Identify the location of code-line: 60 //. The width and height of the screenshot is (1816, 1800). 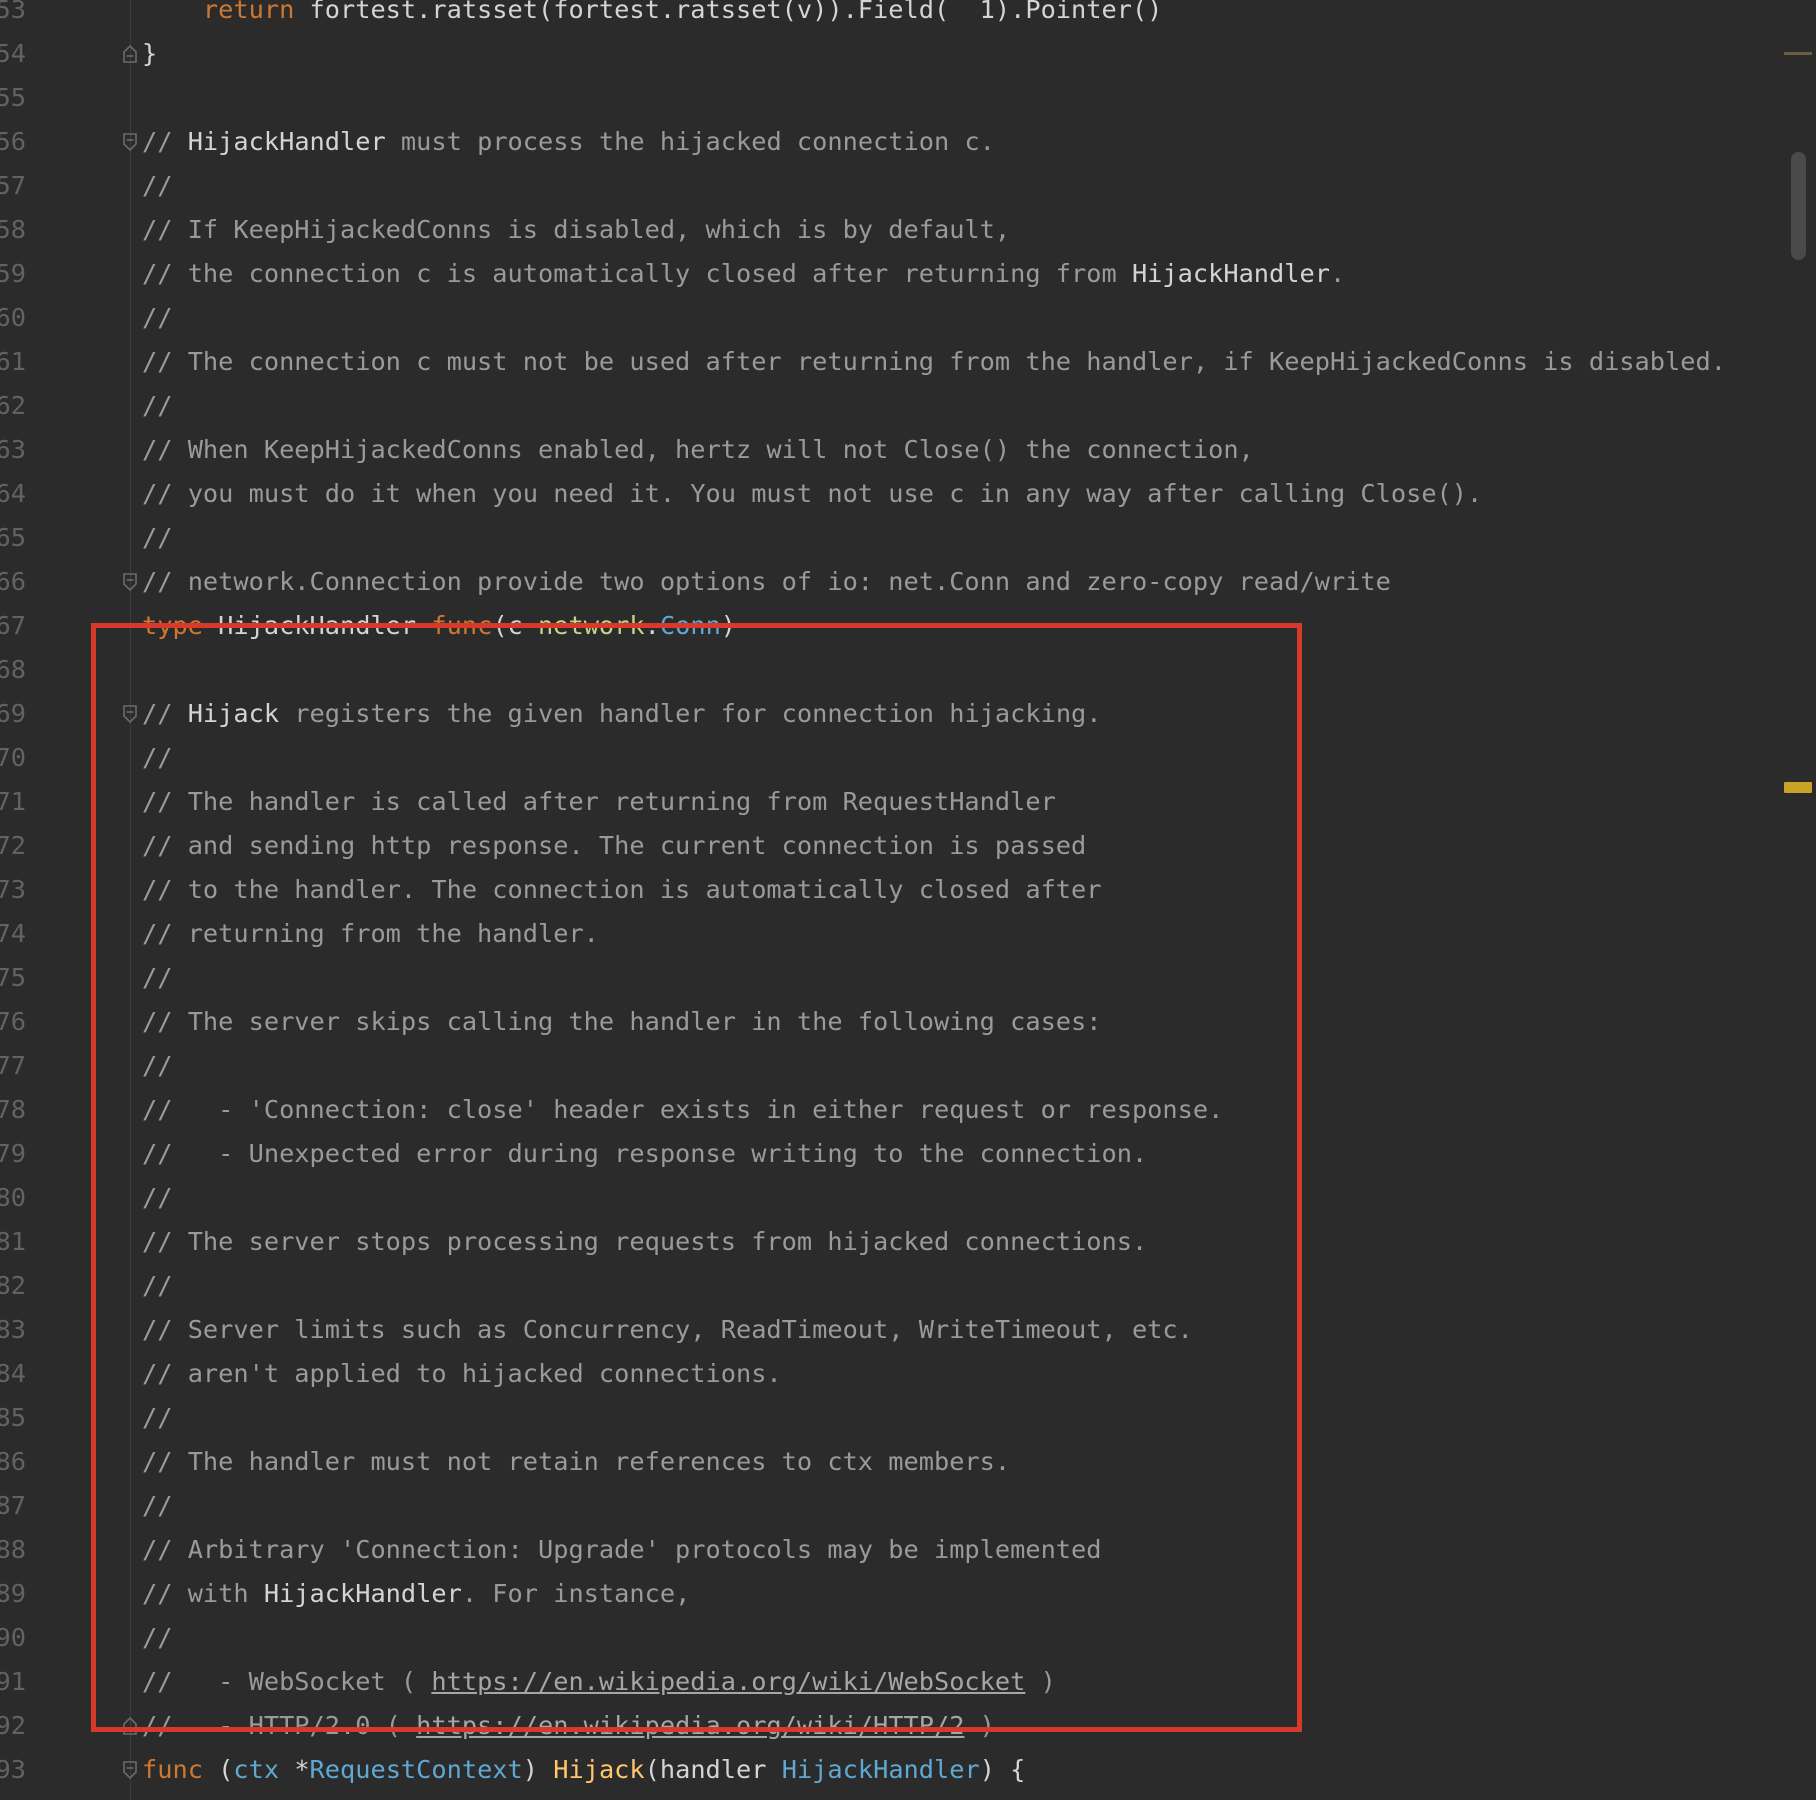
(890, 318).